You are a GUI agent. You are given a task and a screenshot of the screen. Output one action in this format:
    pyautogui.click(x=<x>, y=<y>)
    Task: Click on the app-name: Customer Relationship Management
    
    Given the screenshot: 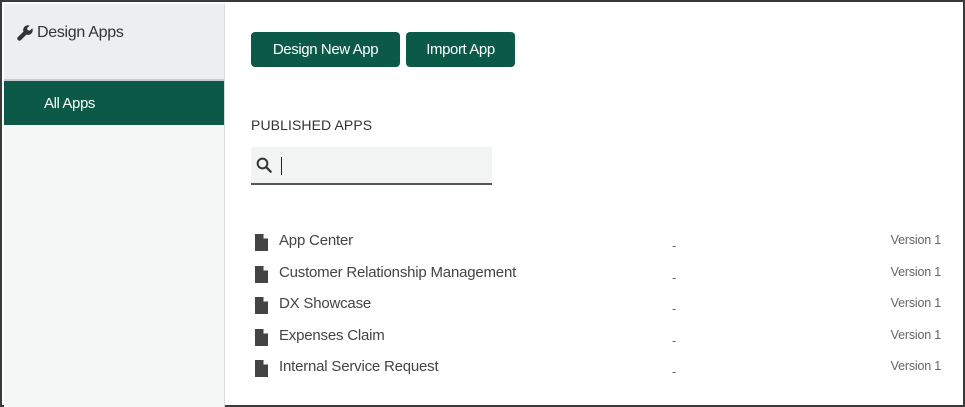 What is the action you would take?
    pyautogui.click(x=398, y=272)
    